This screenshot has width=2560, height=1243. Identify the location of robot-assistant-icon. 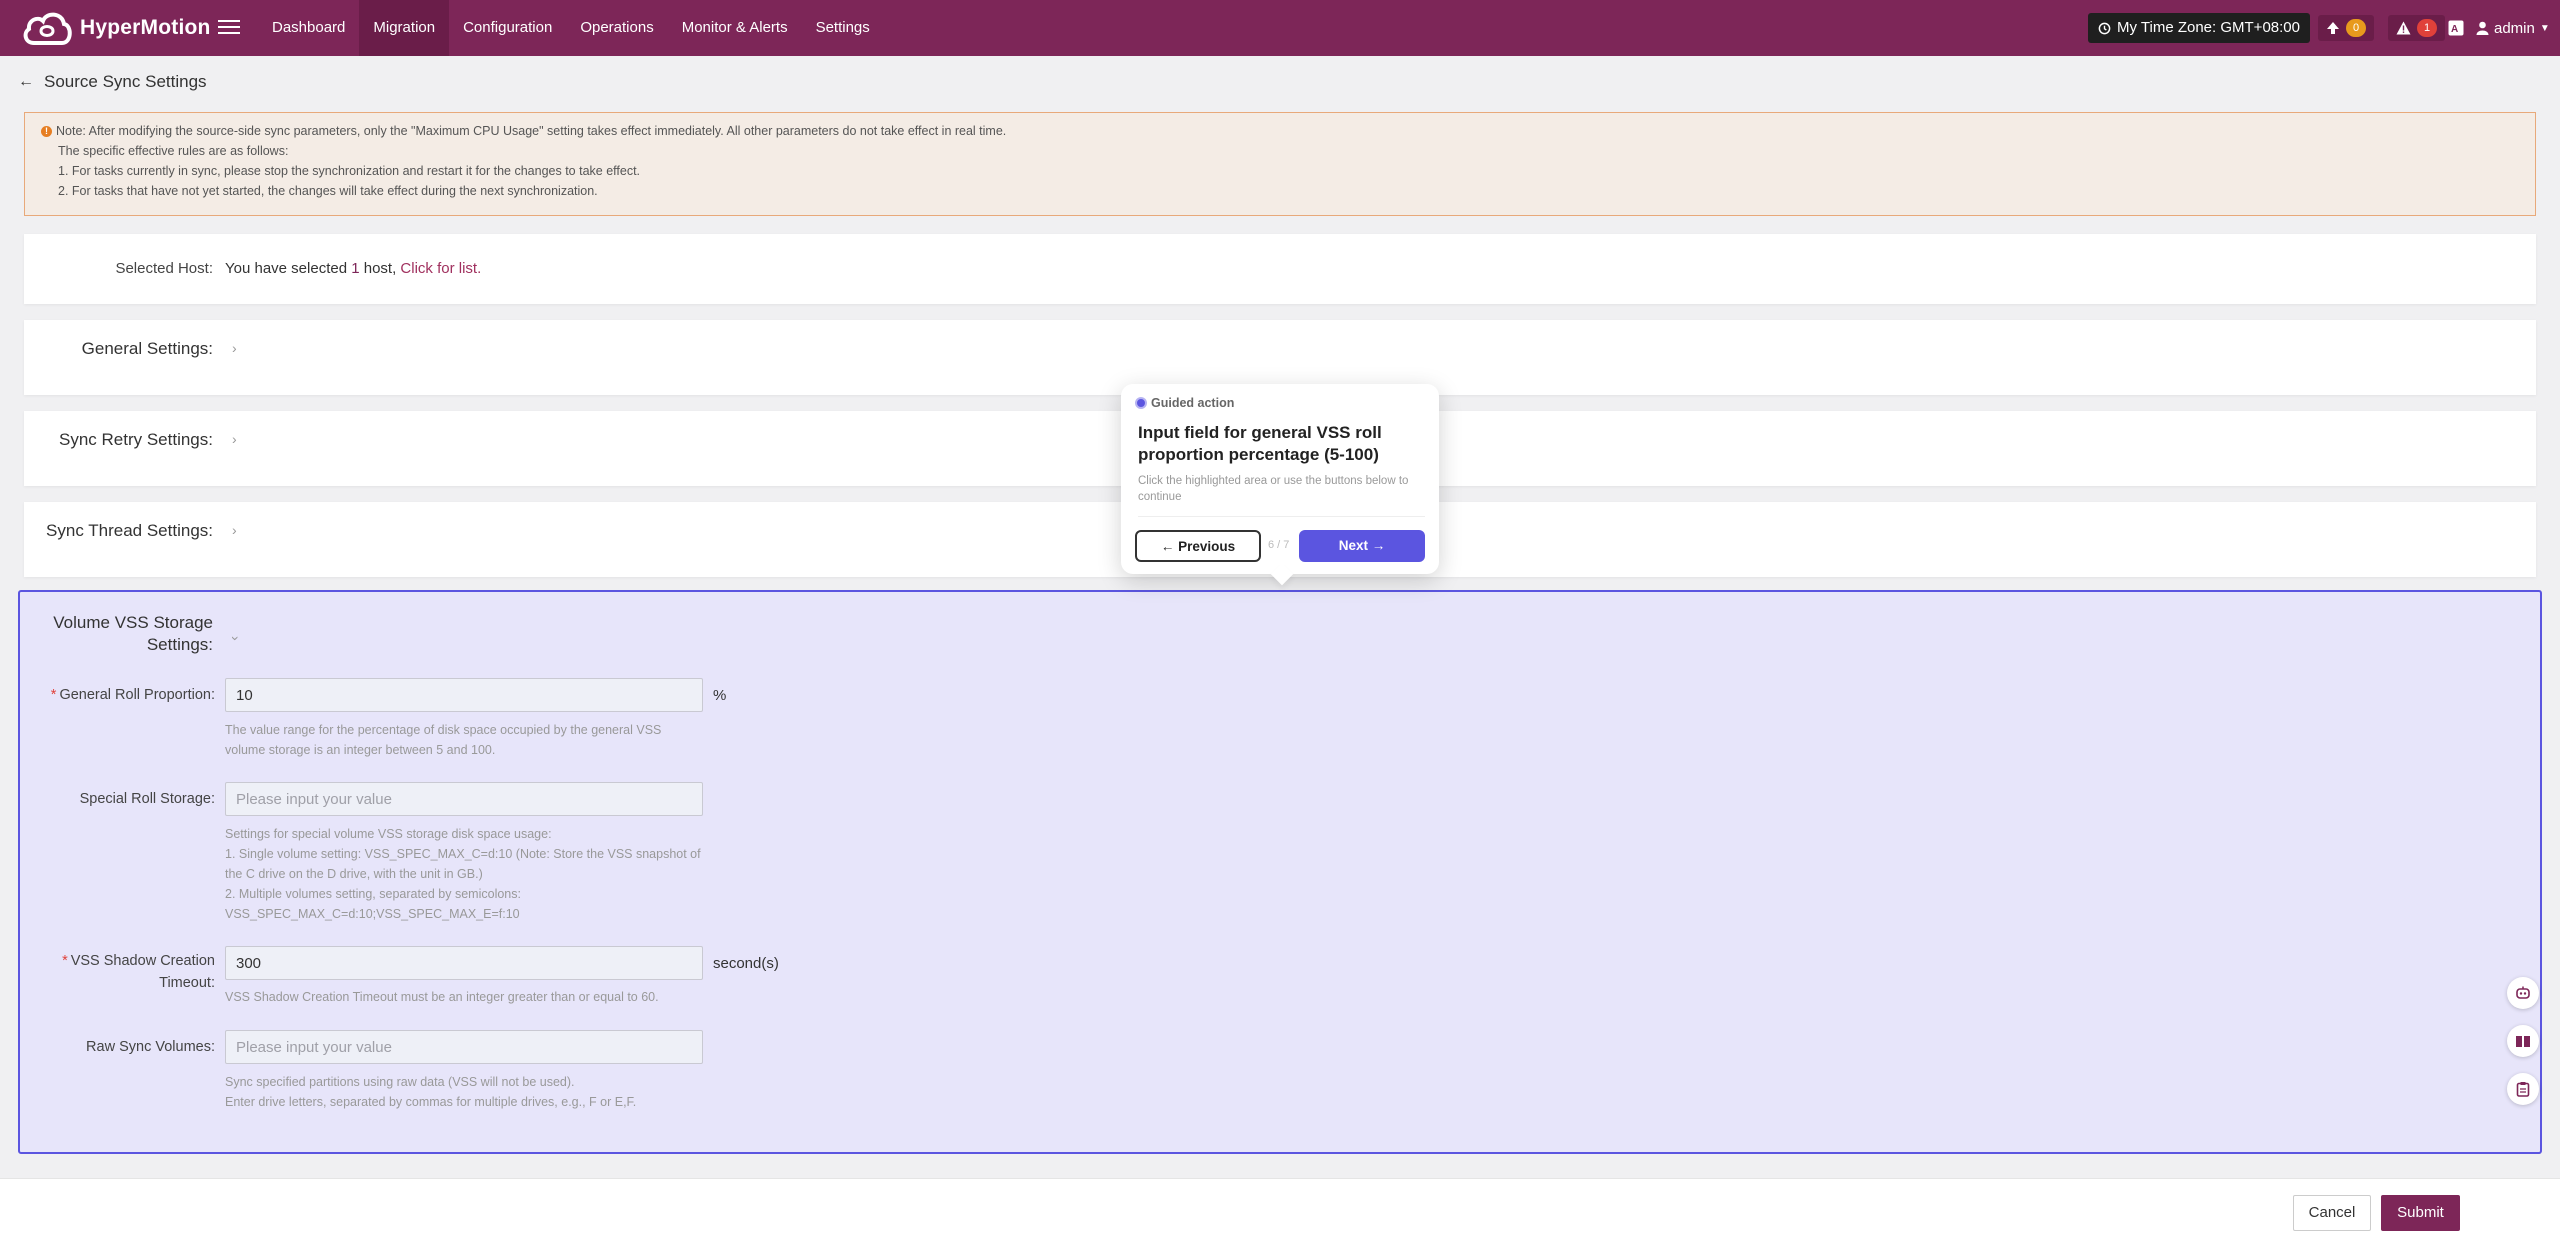
(2523, 993).